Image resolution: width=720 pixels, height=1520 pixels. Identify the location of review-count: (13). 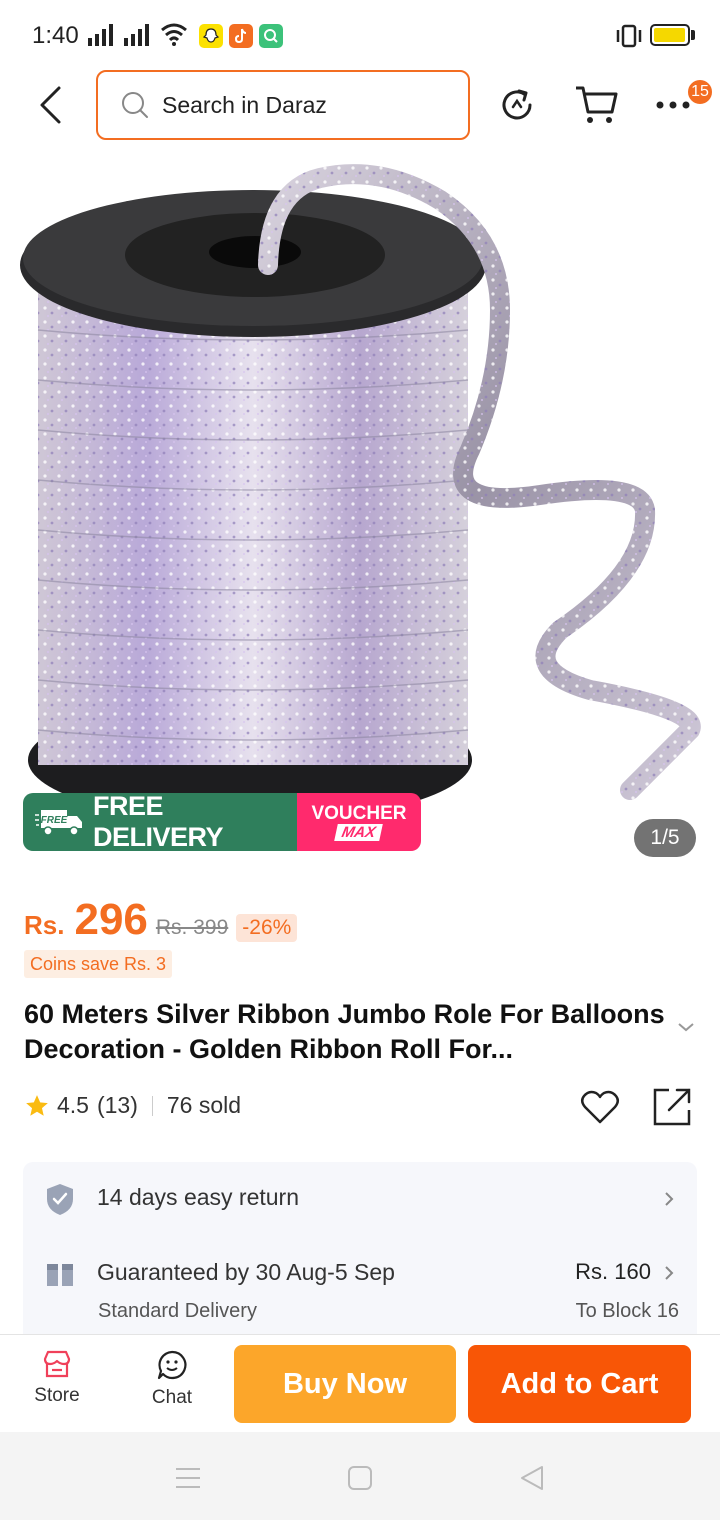
(117, 1105).